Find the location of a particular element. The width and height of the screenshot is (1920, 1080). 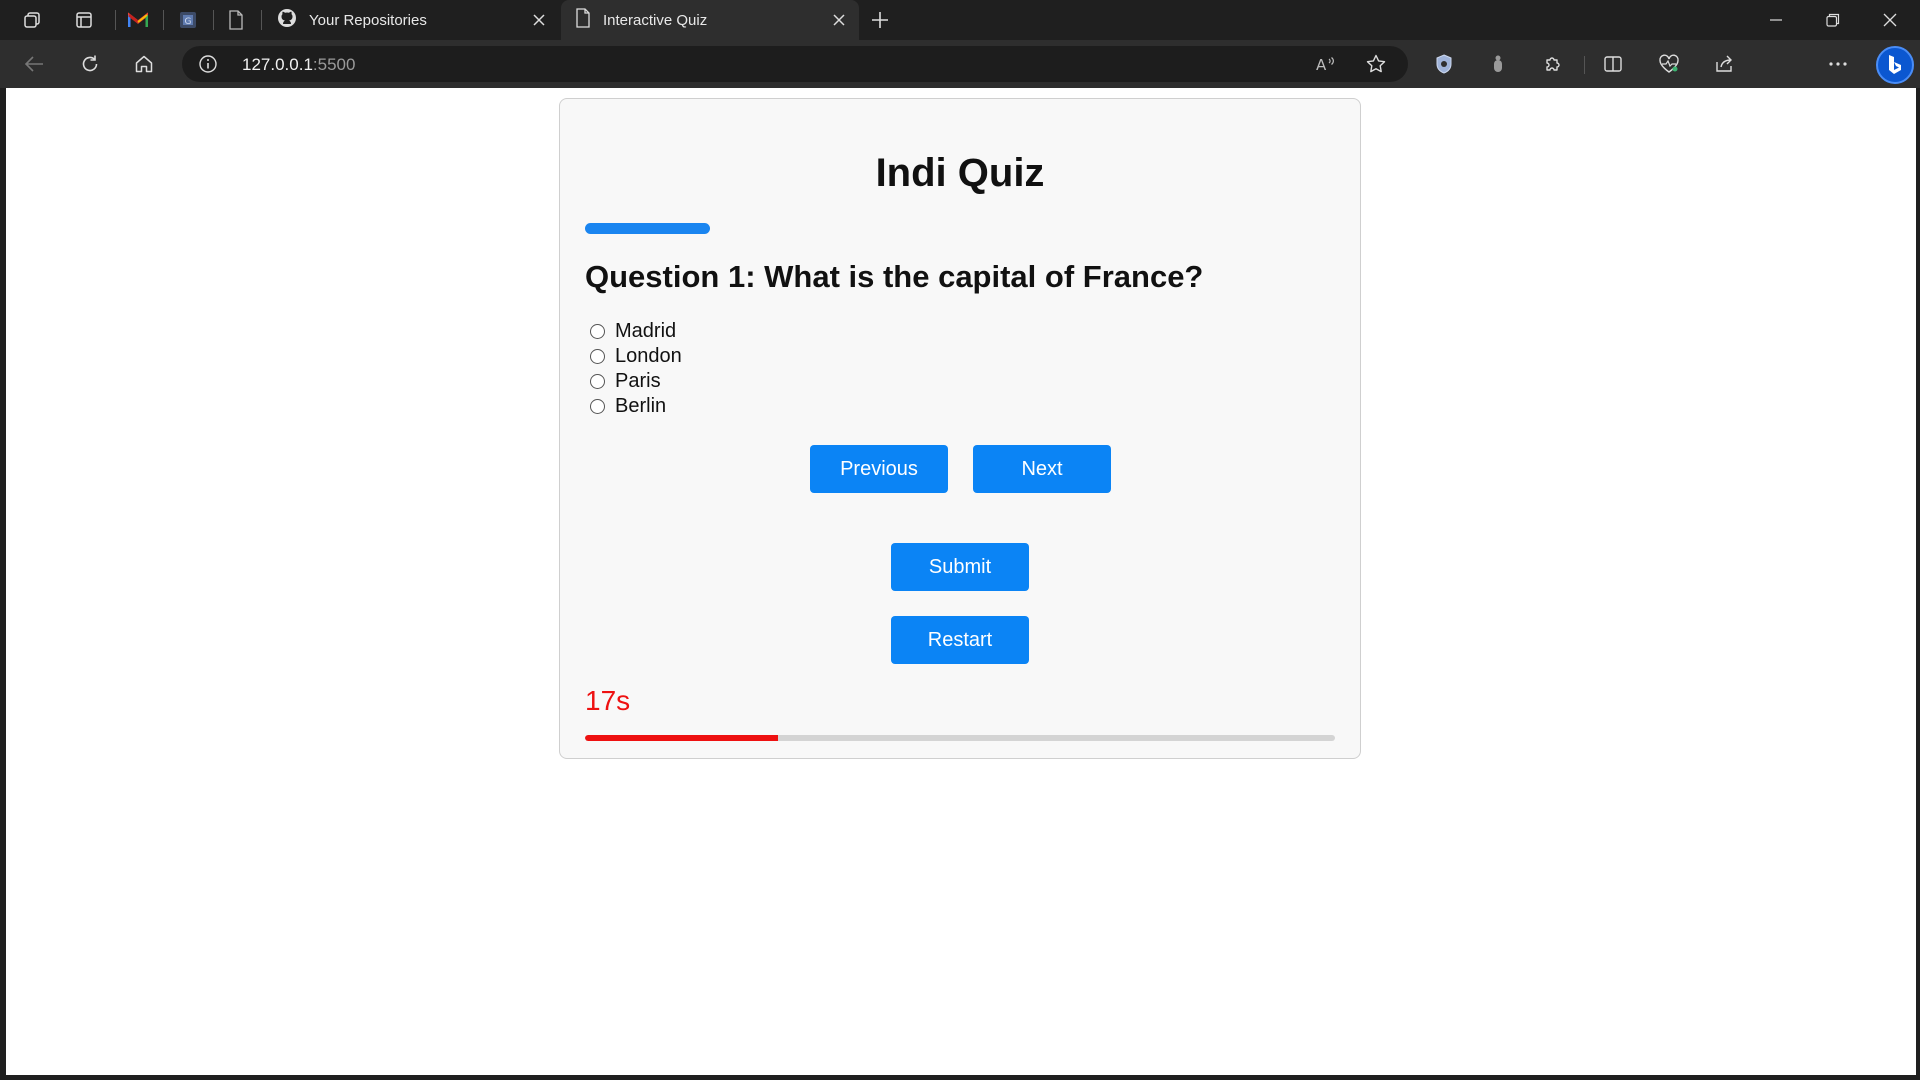

gmail-icon is located at coordinates (138, 20).